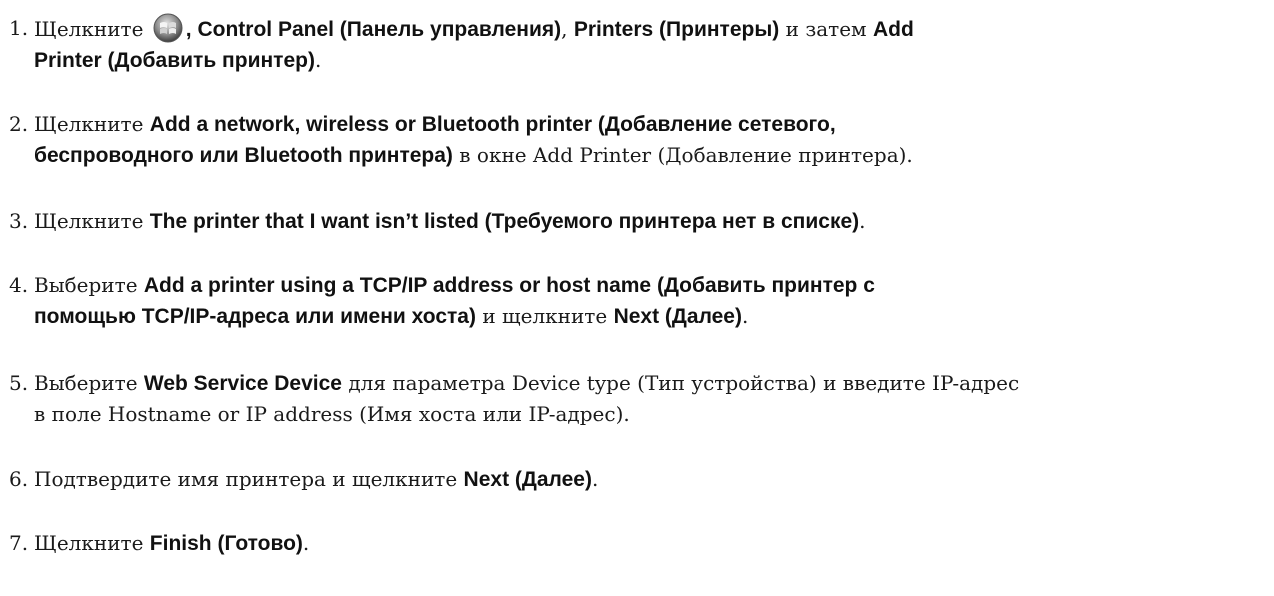  I want to click on step-number: 5., so click(19, 383).